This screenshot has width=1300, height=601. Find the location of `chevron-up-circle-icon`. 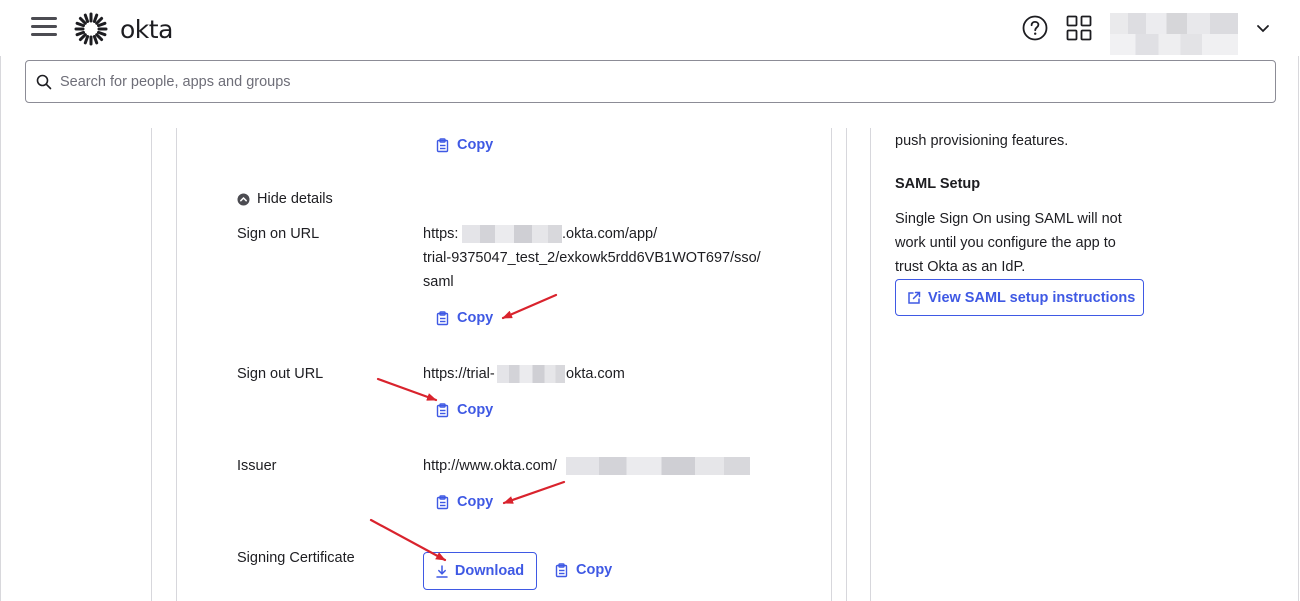

chevron-up-circle-icon is located at coordinates (243, 199).